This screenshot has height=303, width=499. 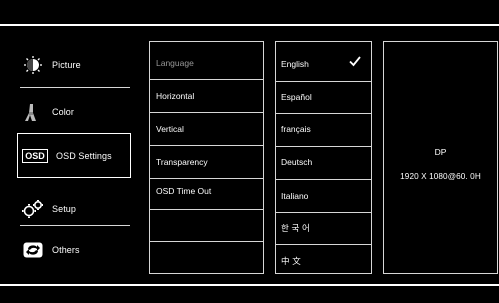 What do you see at coordinates (84, 156) in the screenshot?
I see `menu-item-label: OSD Settings` at bounding box center [84, 156].